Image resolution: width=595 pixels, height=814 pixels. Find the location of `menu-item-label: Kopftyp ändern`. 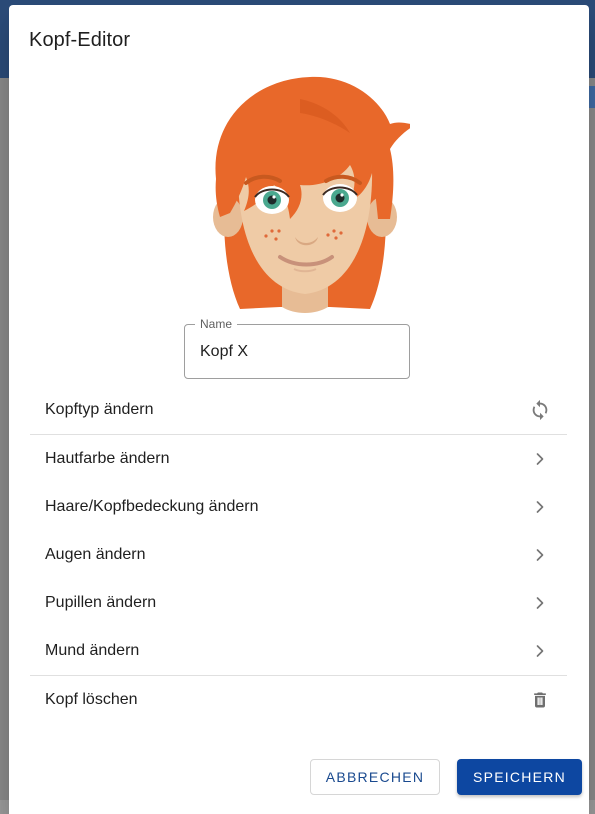

menu-item-label: Kopftyp ändern is located at coordinates (99, 409).